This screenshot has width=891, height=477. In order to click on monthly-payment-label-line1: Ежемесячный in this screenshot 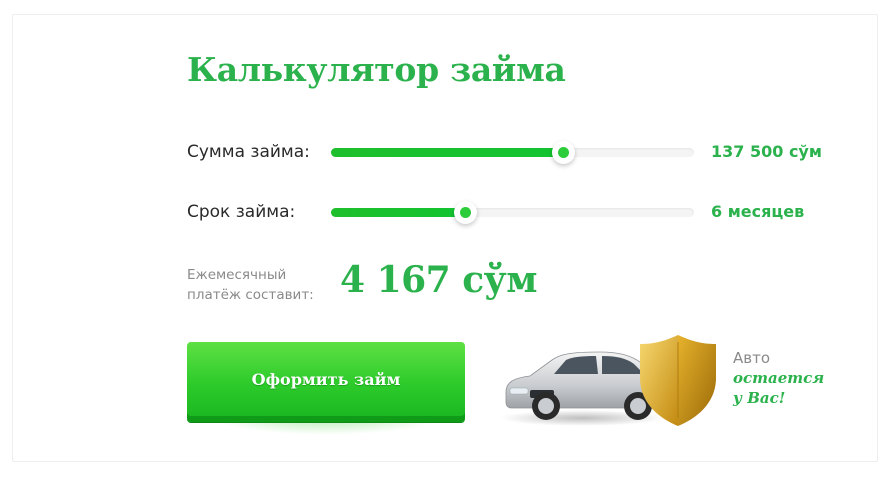, I will do `click(237, 275)`.